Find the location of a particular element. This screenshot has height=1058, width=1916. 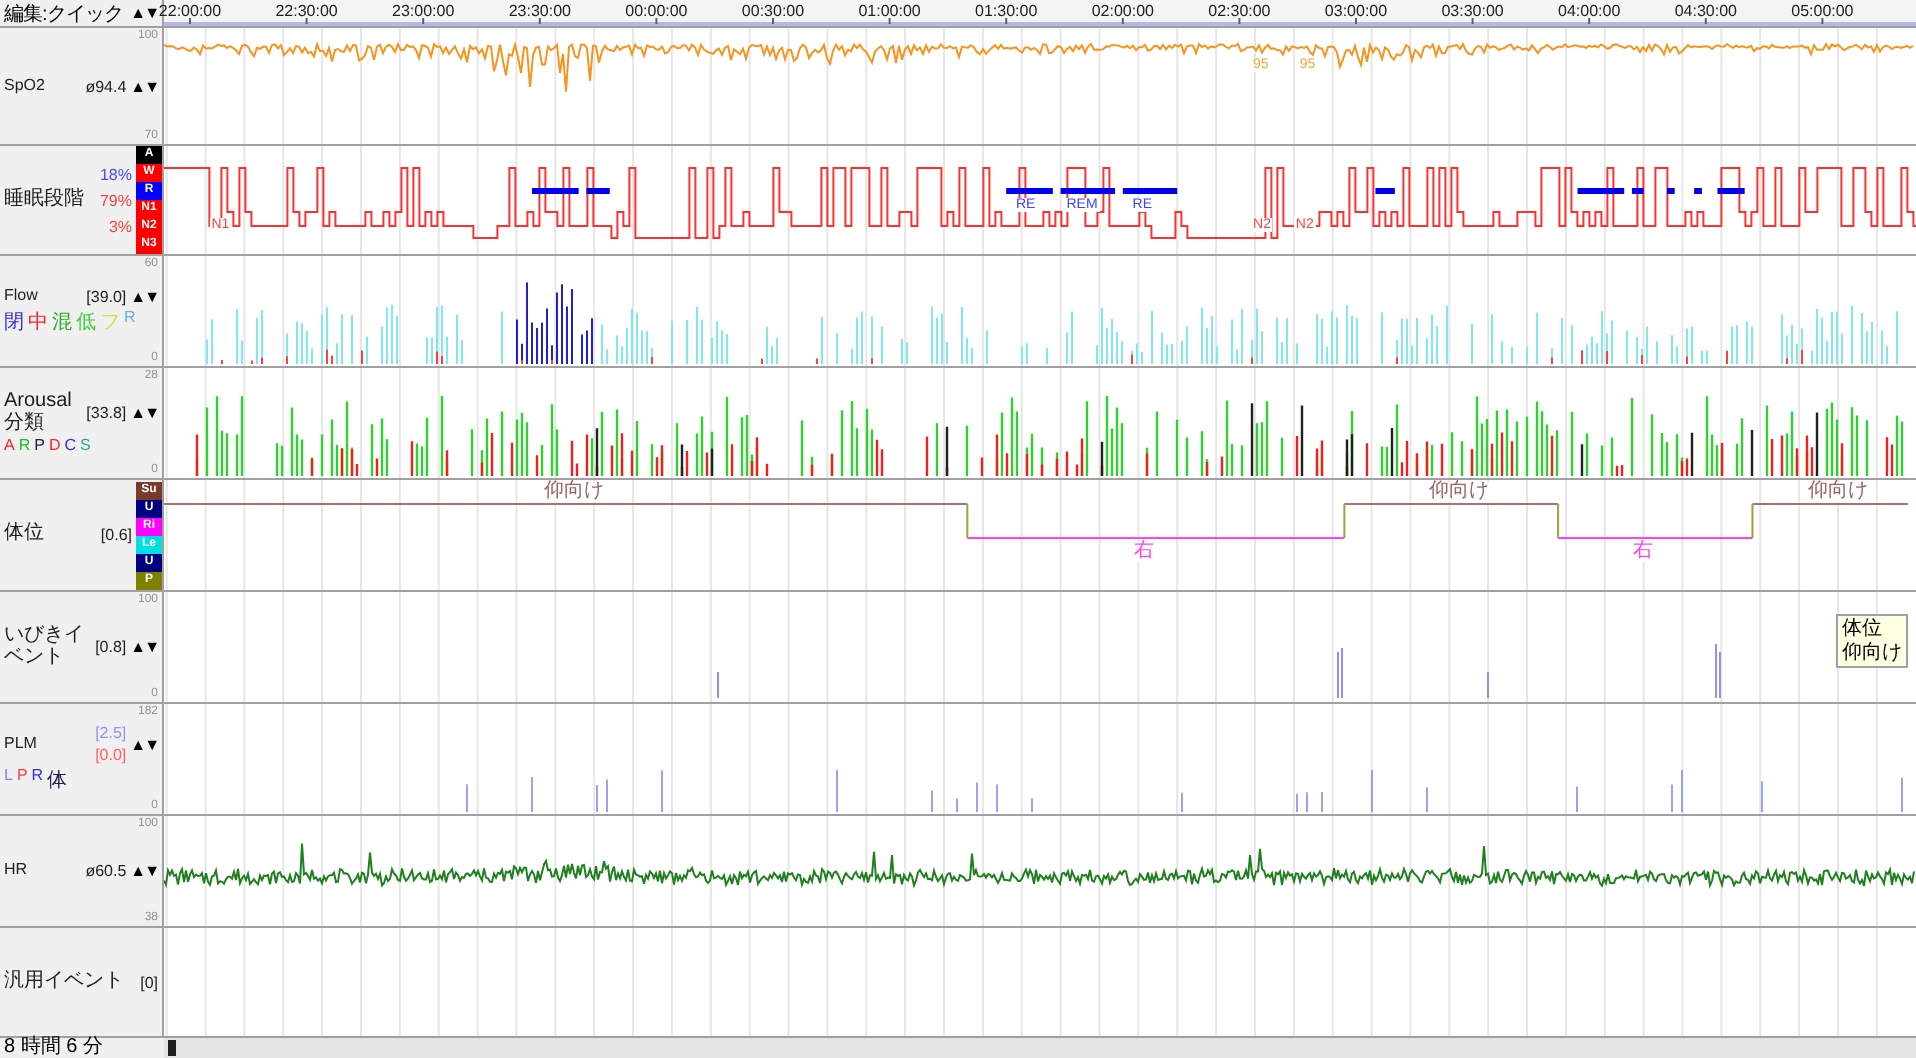

channel-name: Flow is located at coordinates (22, 296).